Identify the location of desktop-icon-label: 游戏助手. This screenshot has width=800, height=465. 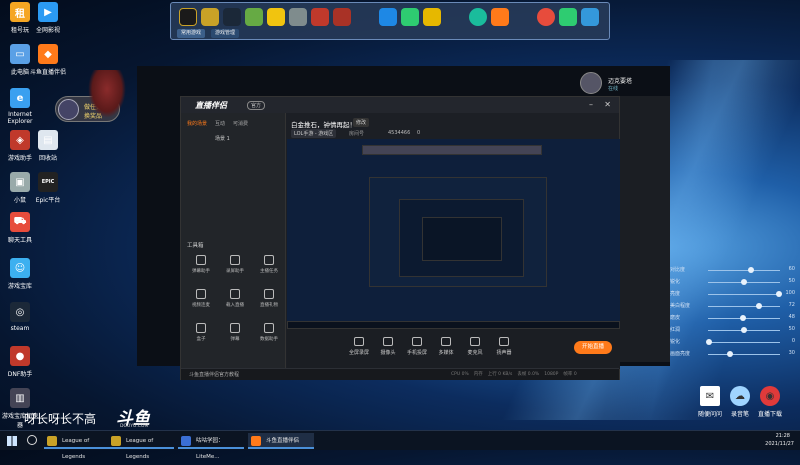
(19, 158).